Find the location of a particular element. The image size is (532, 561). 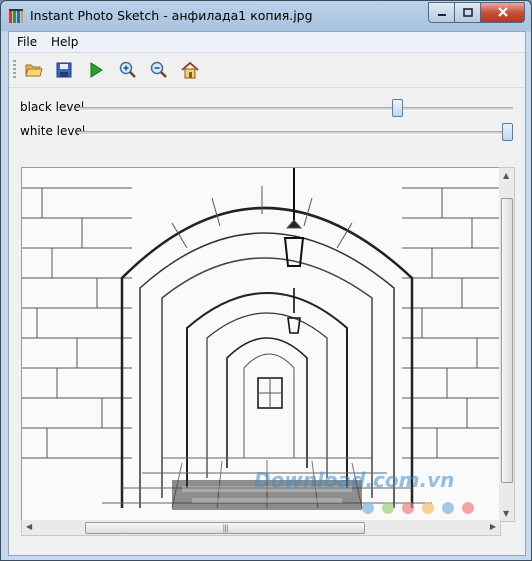

zoom-in-button is located at coordinates (128, 70).